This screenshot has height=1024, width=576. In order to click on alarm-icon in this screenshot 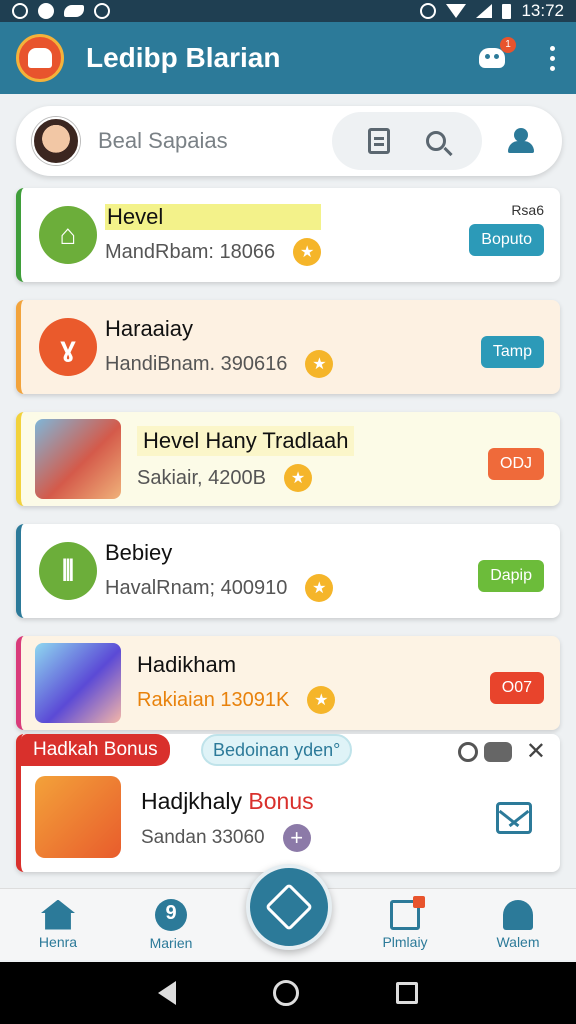, I will do `click(428, 11)`.